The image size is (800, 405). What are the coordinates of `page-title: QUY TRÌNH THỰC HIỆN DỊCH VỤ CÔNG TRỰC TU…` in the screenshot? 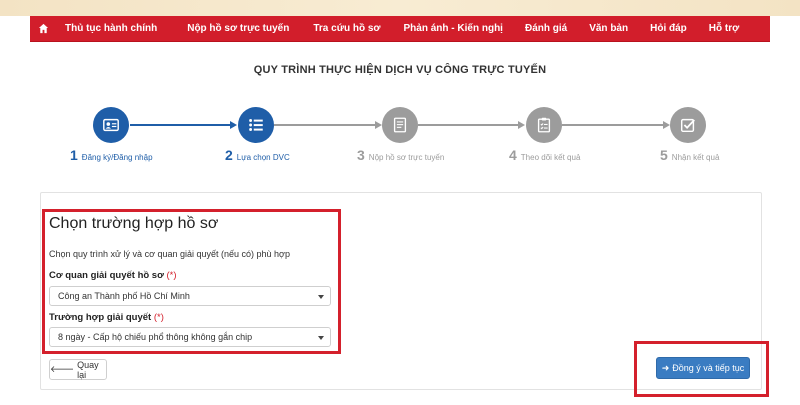 It's located at (400, 70).